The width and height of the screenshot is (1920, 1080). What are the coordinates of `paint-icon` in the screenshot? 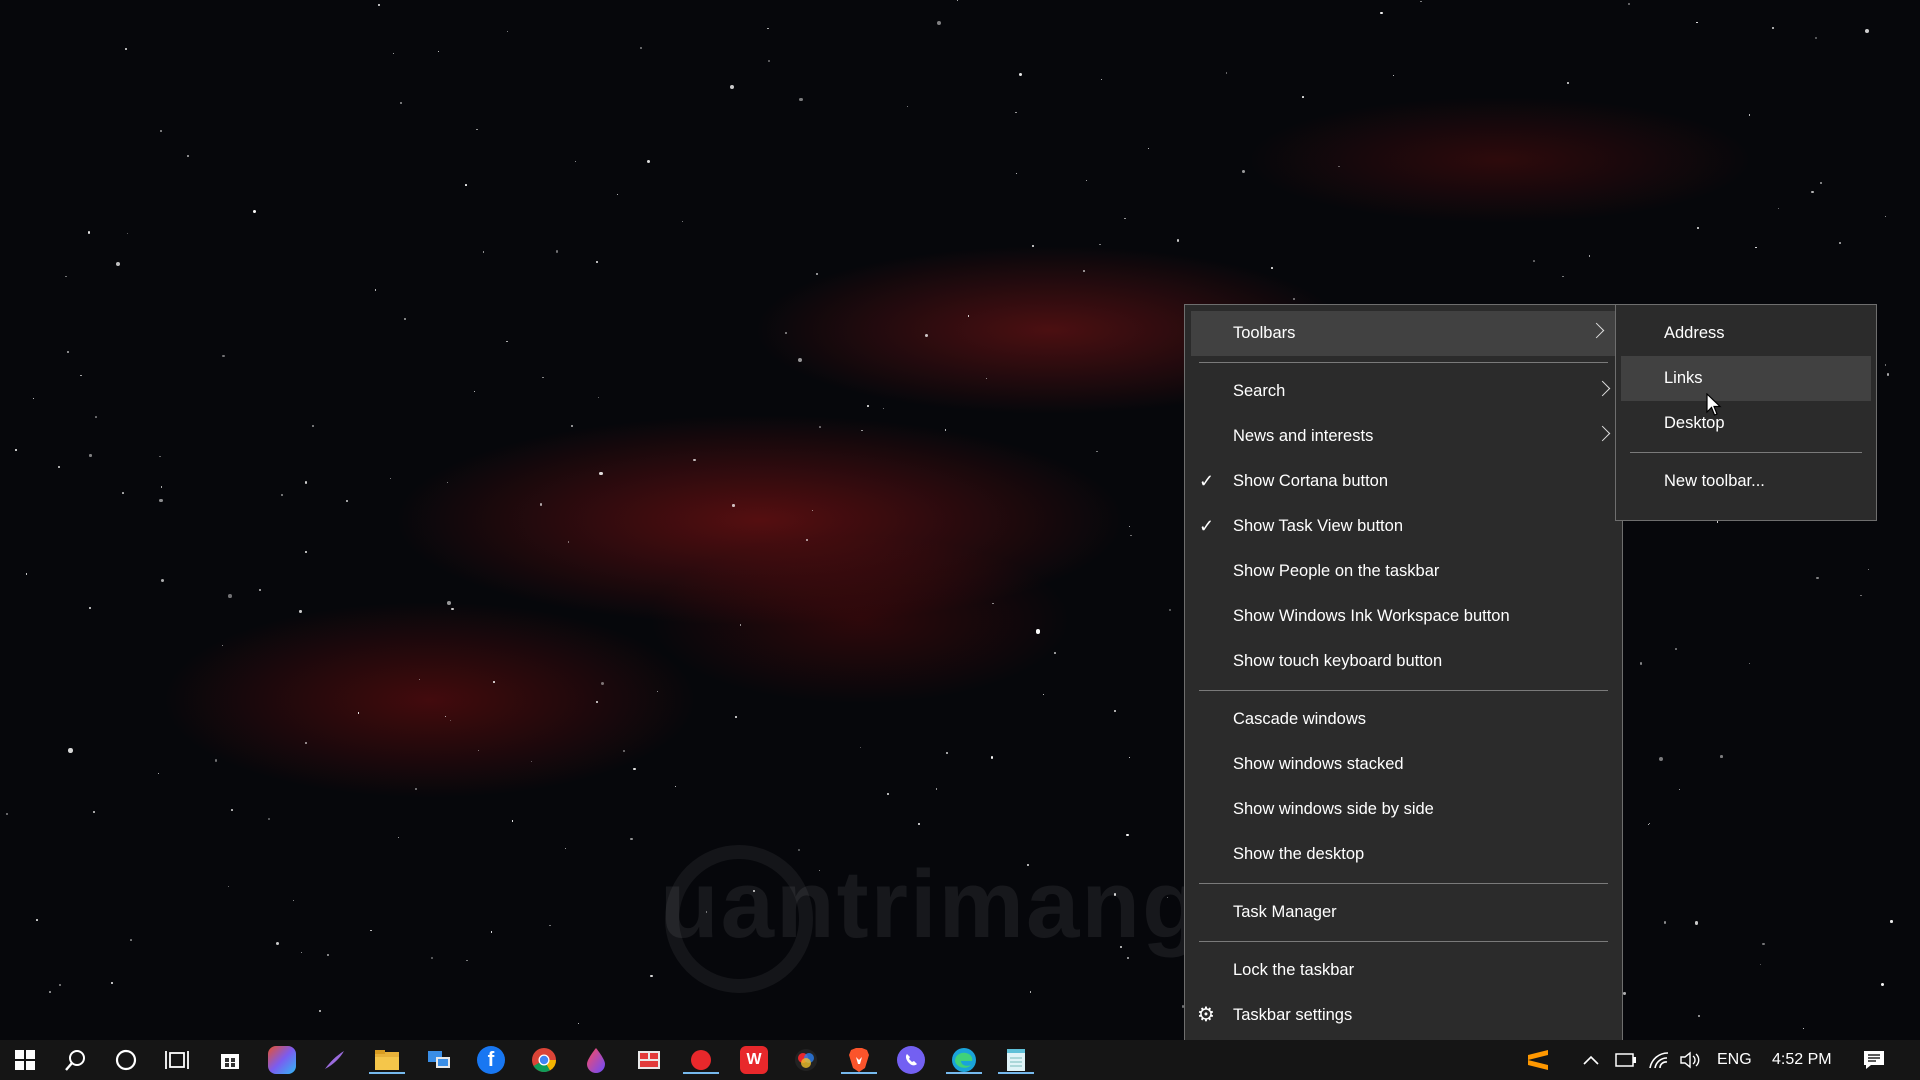 It's located at (596, 1060).